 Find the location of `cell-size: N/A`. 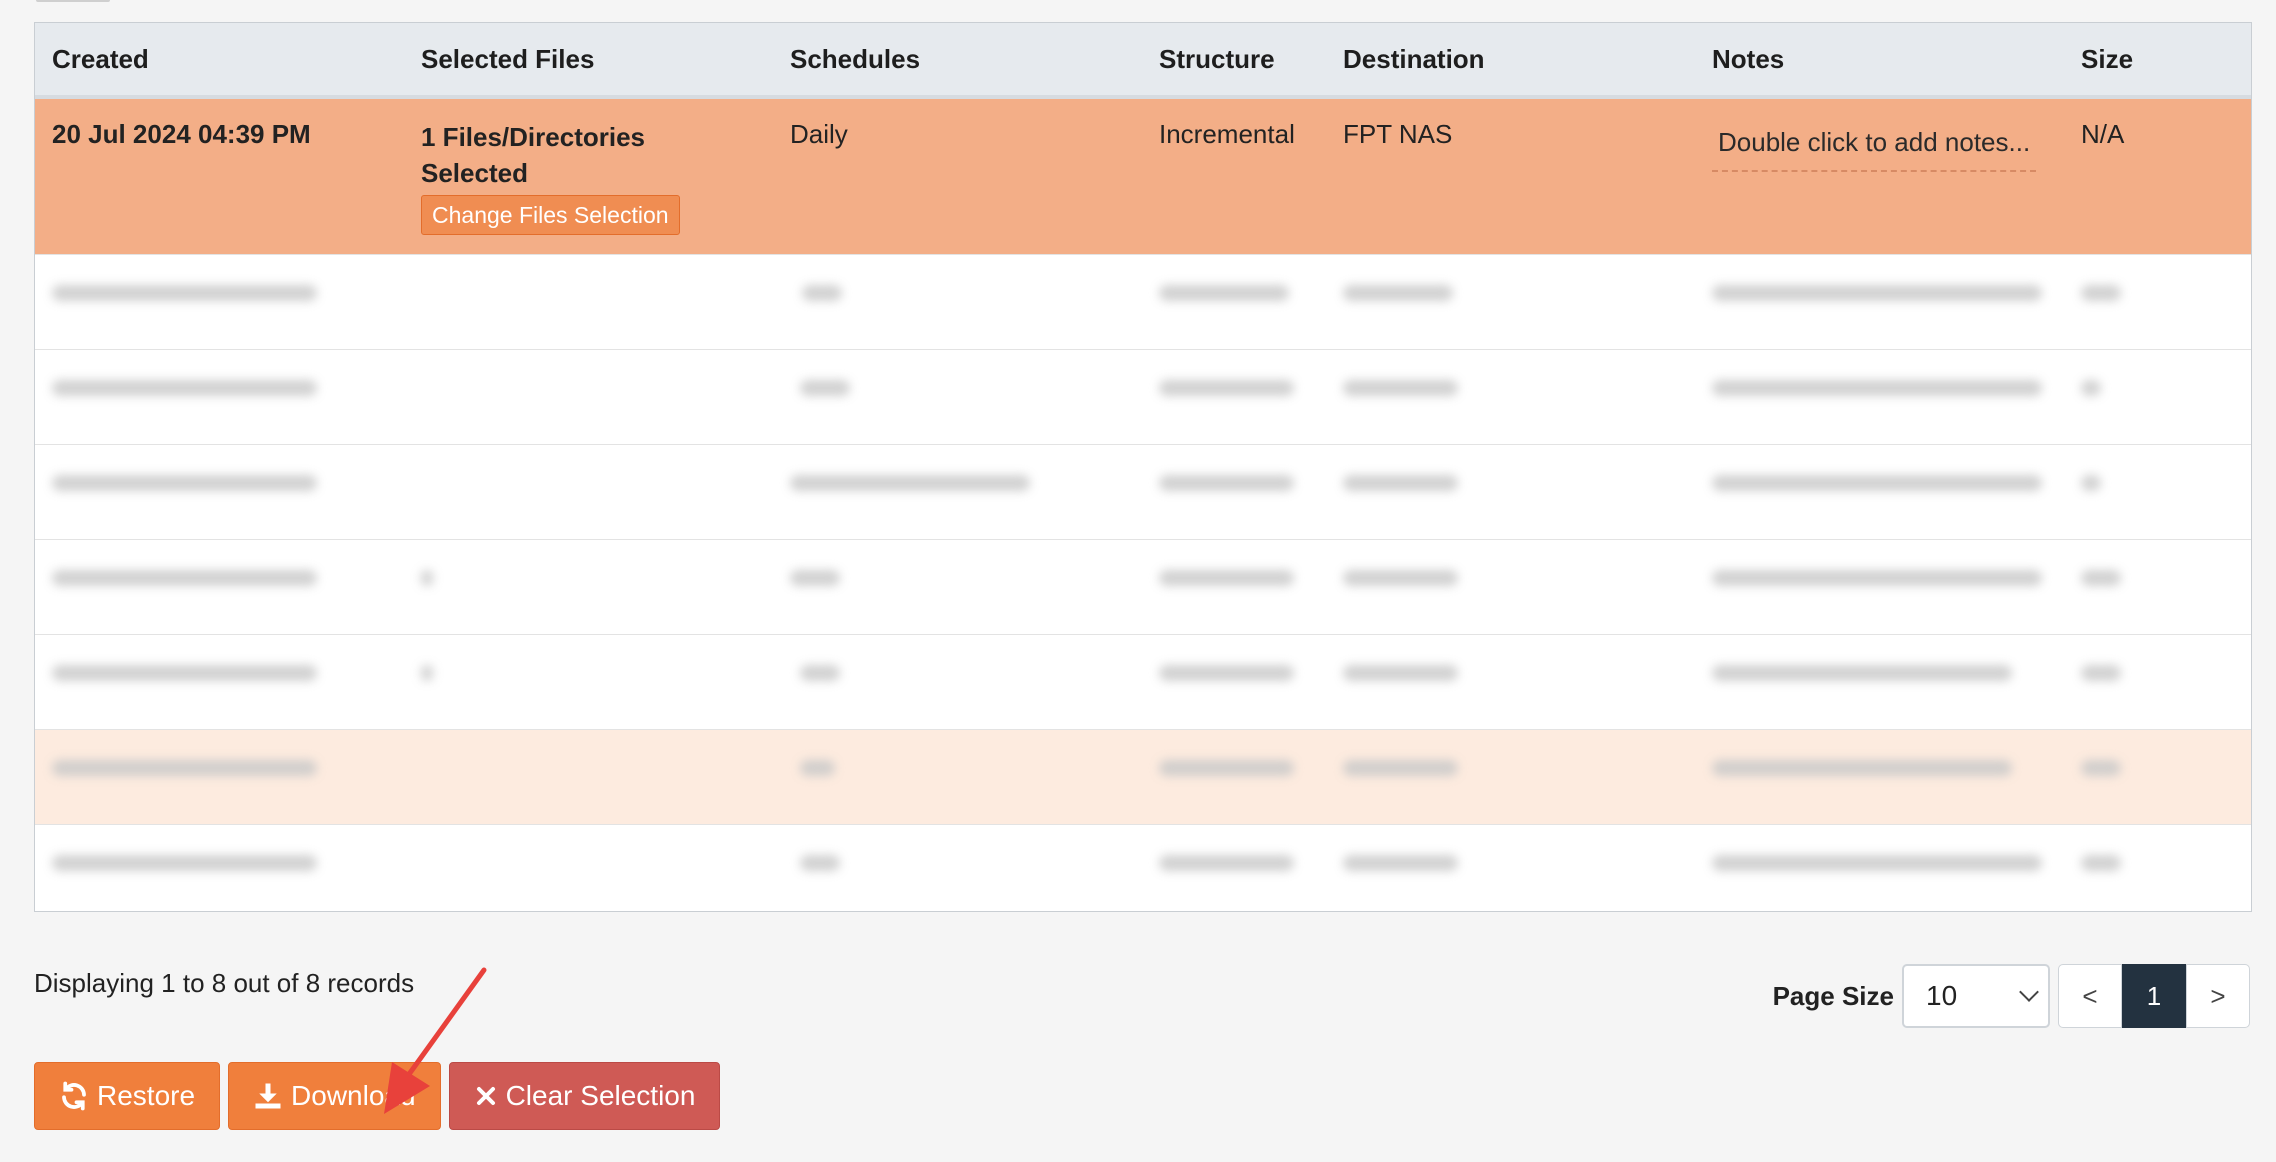

cell-size: N/A is located at coordinates (2157, 176).